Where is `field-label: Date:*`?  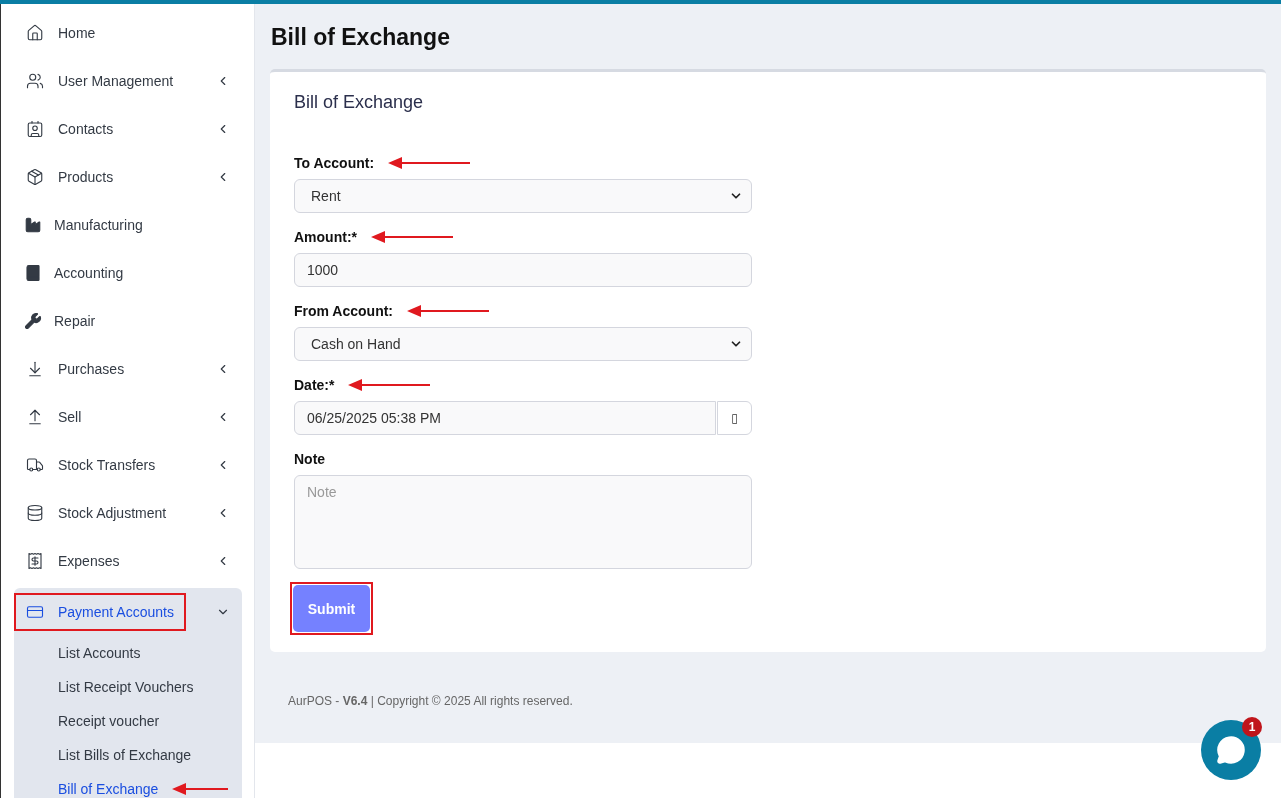
field-label: Date:* is located at coordinates (314, 385).